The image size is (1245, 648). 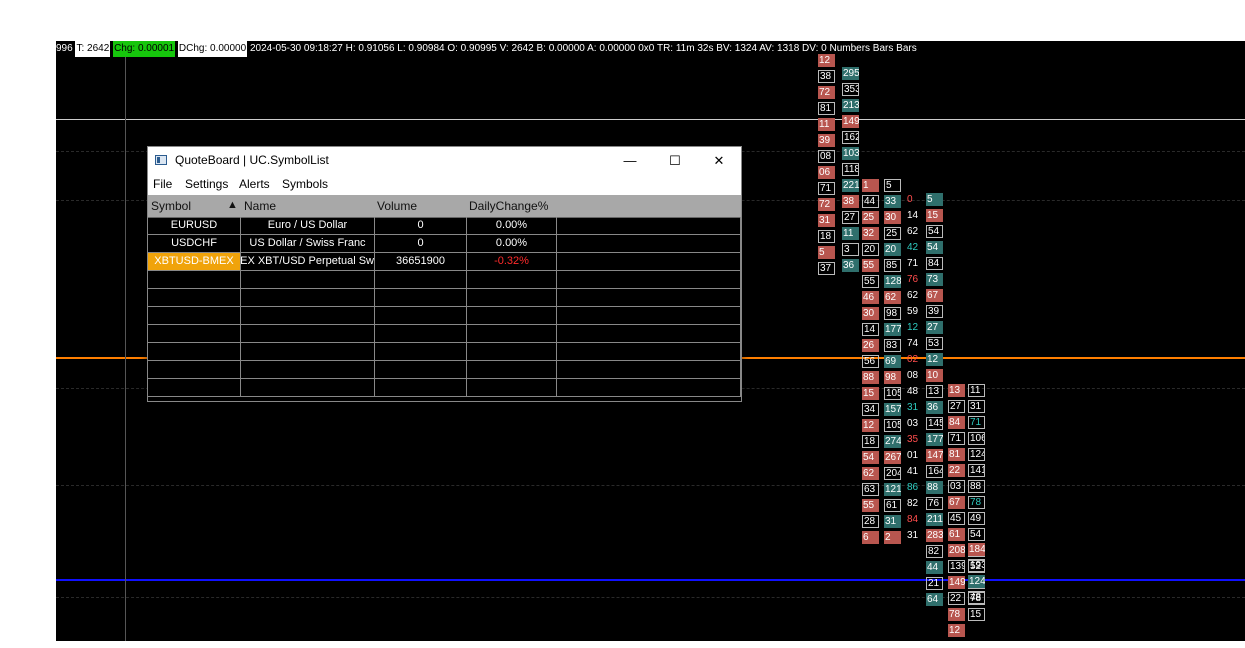 What do you see at coordinates (308, 261) in the screenshot?
I see `cell-name: MEX XBT/USD Perpetual Sw` at bounding box center [308, 261].